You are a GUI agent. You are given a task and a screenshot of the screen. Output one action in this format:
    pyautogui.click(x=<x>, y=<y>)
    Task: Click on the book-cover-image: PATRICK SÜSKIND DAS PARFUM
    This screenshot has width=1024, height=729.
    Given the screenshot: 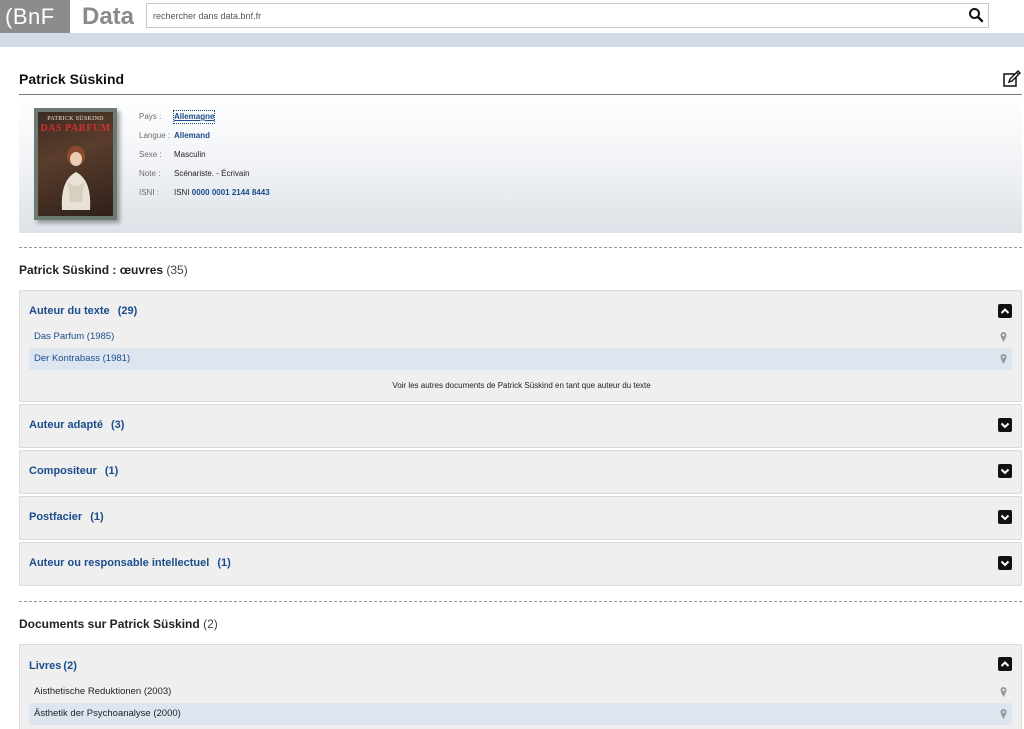 What is the action you would take?
    pyautogui.click(x=75, y=164)
    